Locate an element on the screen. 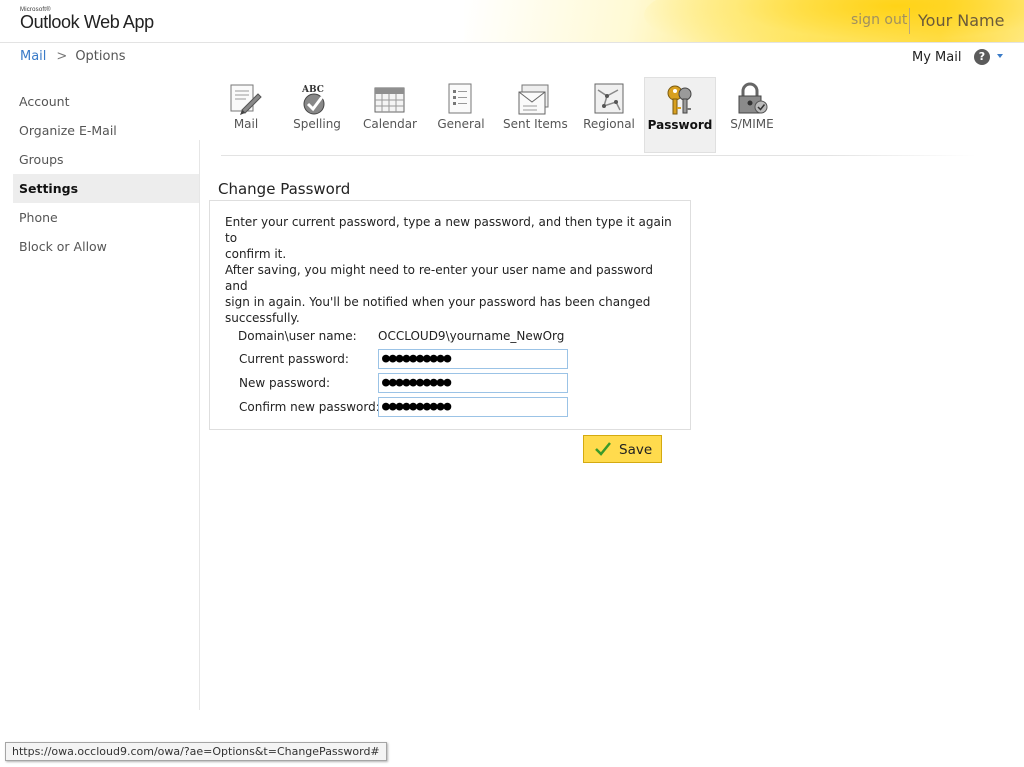 Image resolution: width=1024 pixels, height=767 pixels. breadcrumb: Mail > Options is located at coordinates (72, 56).